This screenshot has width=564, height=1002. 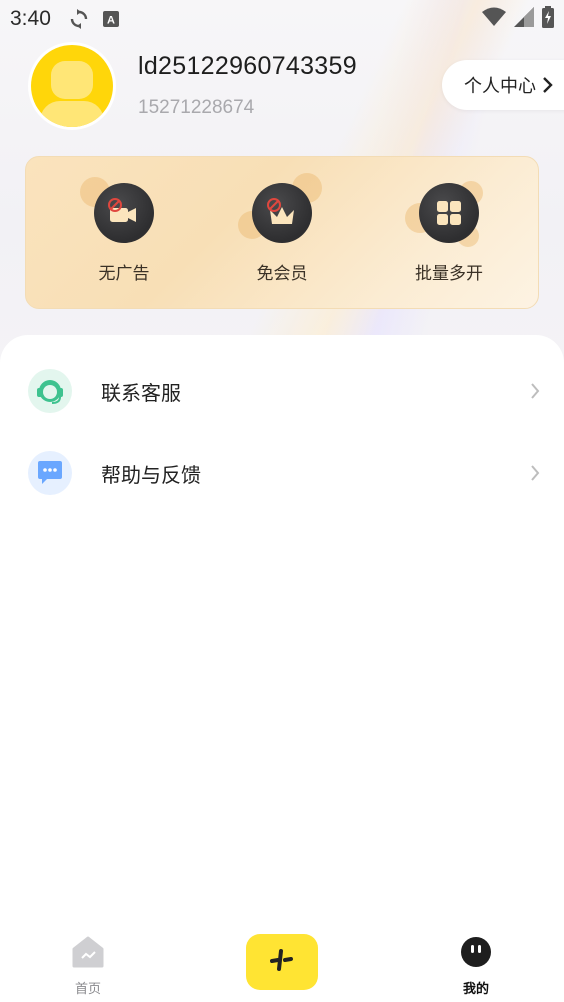 I want to click on create-button, so click(x=282, y=962).